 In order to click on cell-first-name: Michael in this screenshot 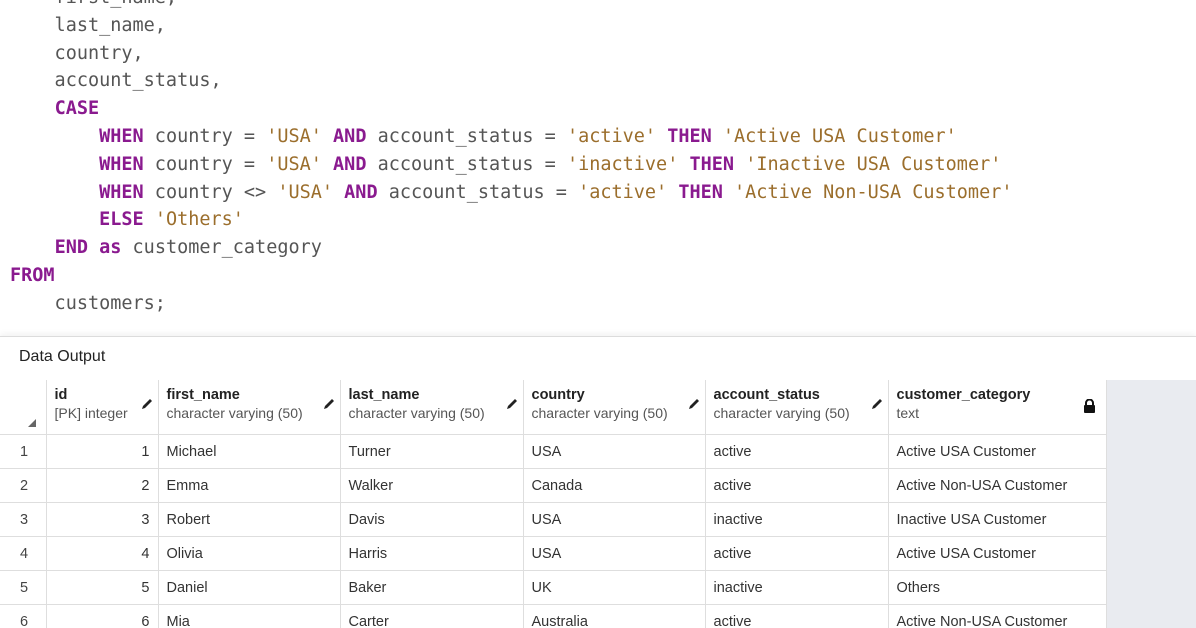, I will do `click(249, 451)`.